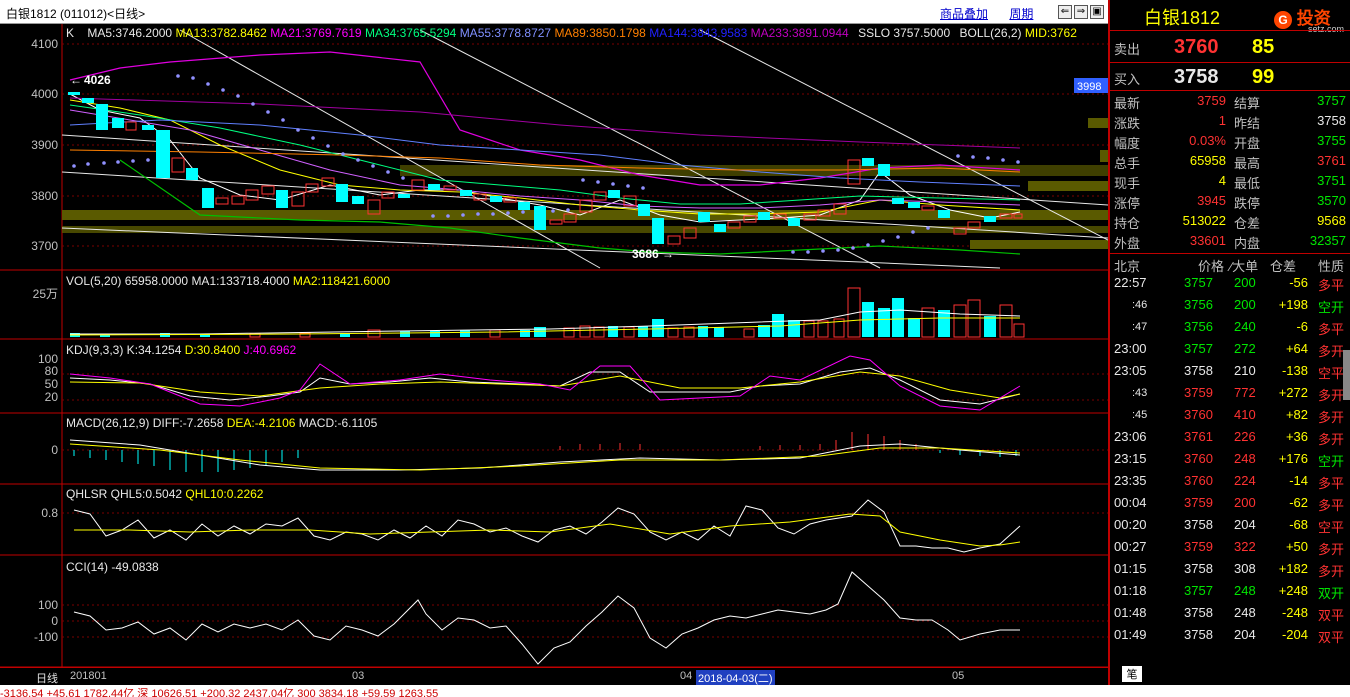 The width and height of the screenshot is (1350, 697). Describe the element at coordinates (1293, 590) in the screenshot. I see `tick-diff: +248` at that location.